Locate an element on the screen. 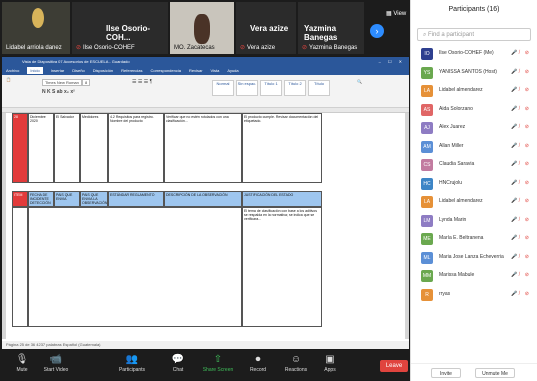  participant-row: IO Ilse Osorio-COHEF (Me) 🎤̸ ⊘ is located at coordinates (474, 54).